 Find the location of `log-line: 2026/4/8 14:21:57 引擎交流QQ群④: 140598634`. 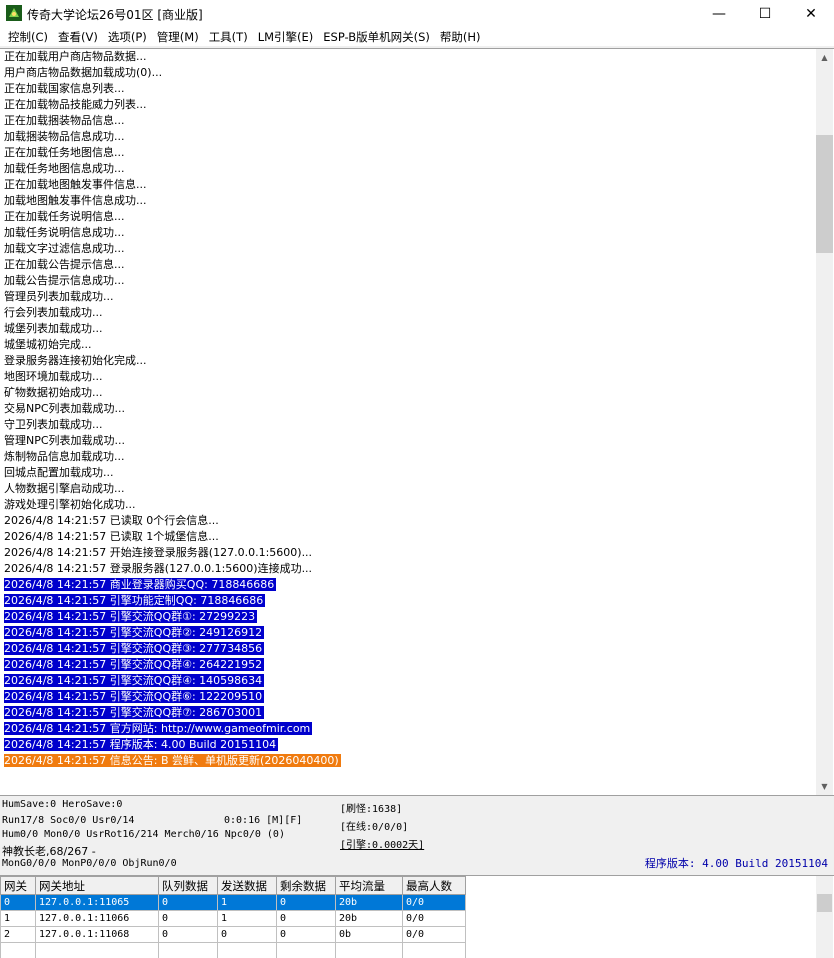

log-line: 2026/4/8 14:21:57 引擎交流QQ群④: 140598634 is located at coordinates (408, 681).